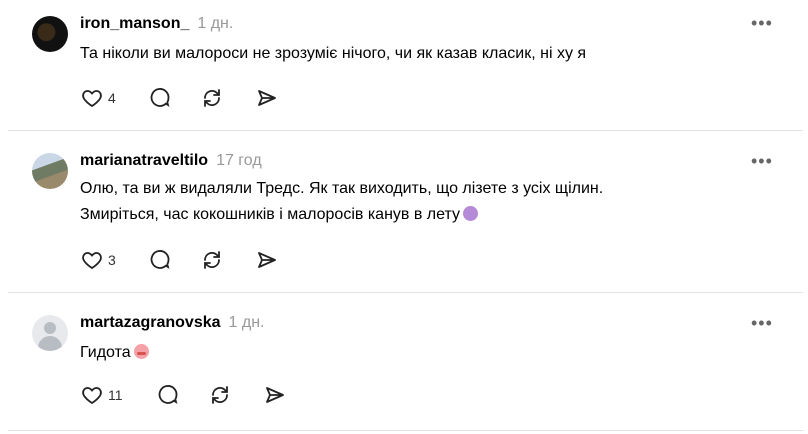 This screenshot has height=434, width=808. Describe the element at coordinates (144, 160) in the screenshot. I see `username: marianatraveltilo` at that location.